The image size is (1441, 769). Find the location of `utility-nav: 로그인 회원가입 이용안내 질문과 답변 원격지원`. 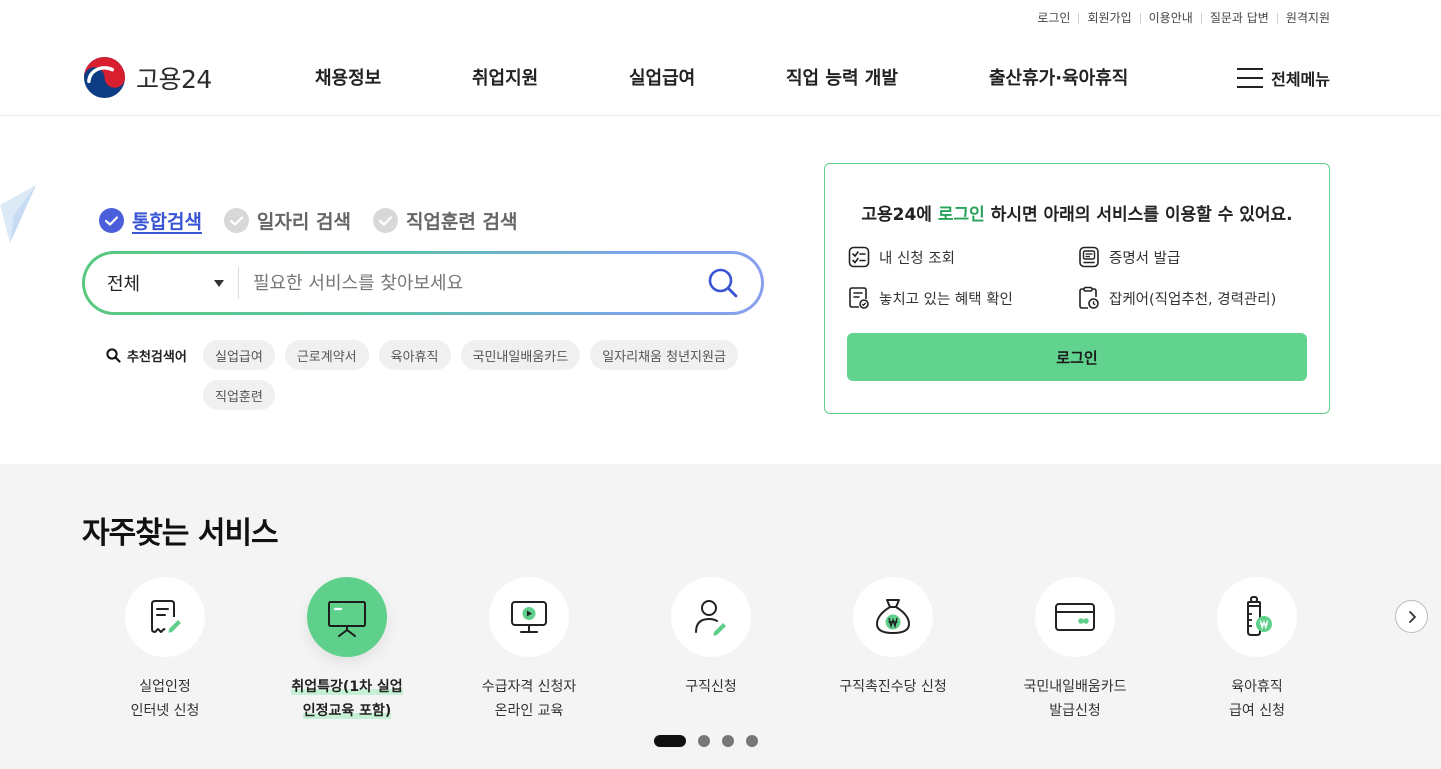

utility-nav: 로그인 회원가입 이용안내 질문과 답변 원격지원 is located at coordinates (1179, 18).